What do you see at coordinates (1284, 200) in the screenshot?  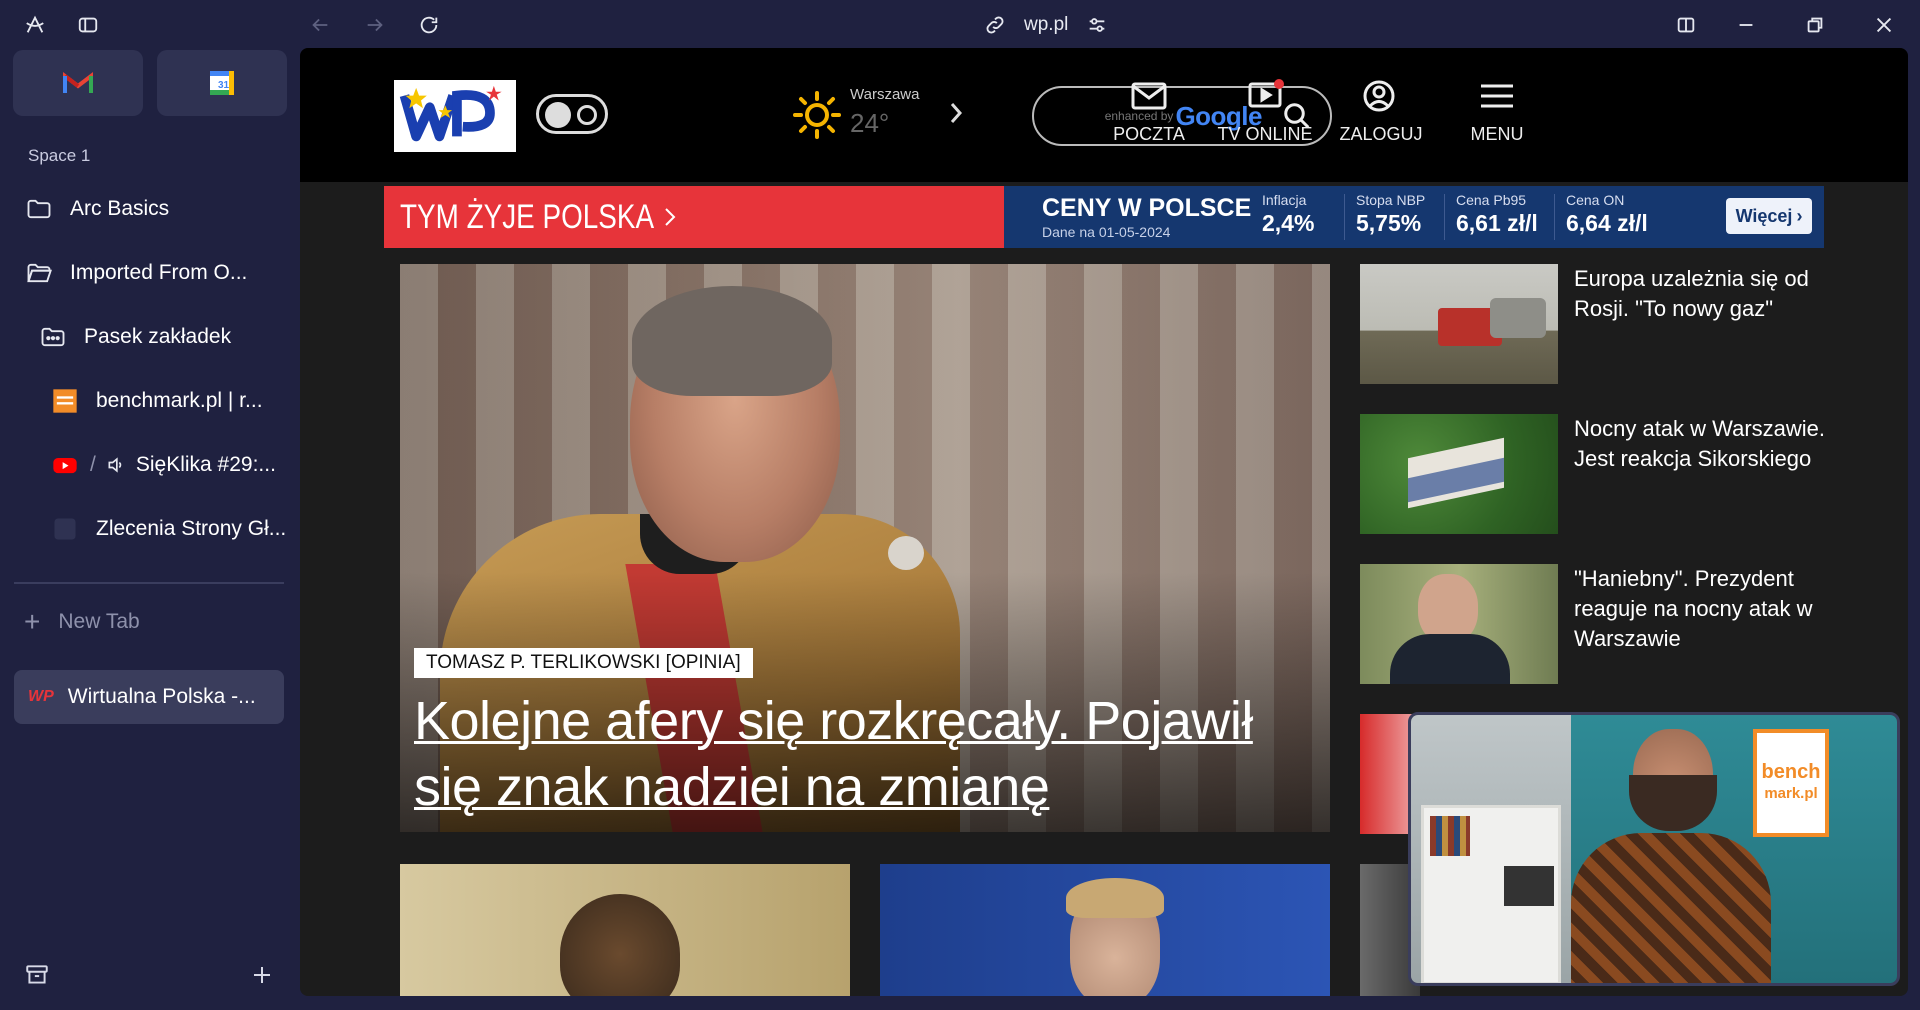 I see `stat-label: Inflacja` at bounding box center [1284, 200].